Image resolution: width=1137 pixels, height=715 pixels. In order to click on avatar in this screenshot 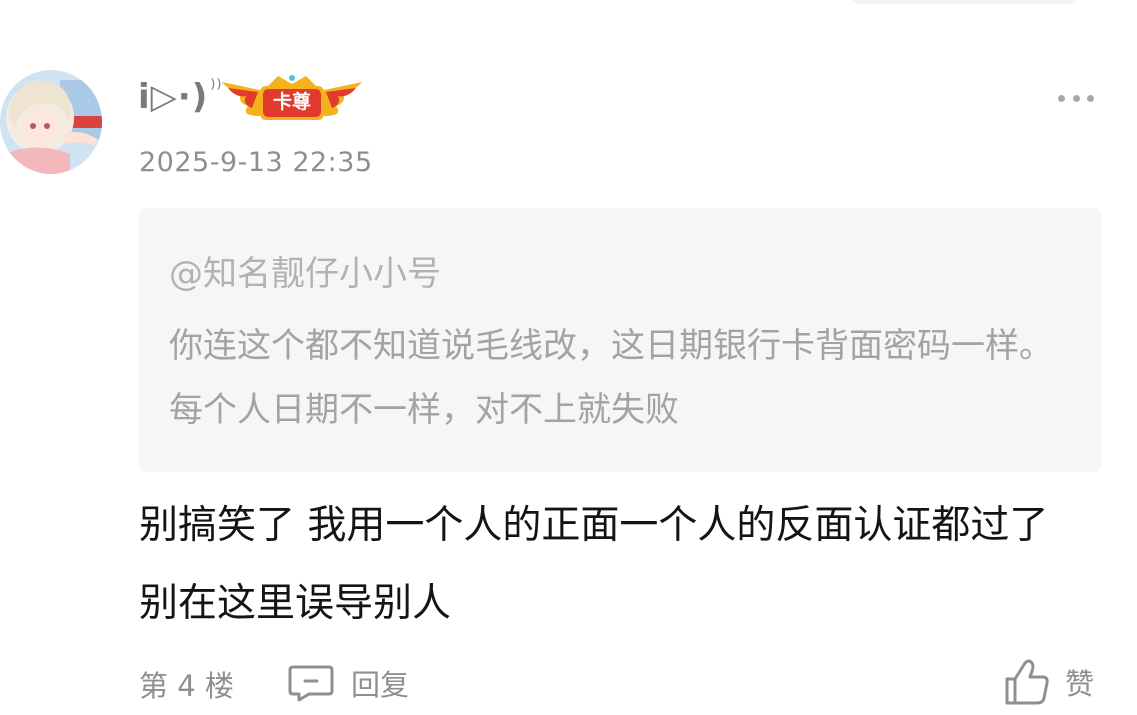, I will do `click(51, 122)`.